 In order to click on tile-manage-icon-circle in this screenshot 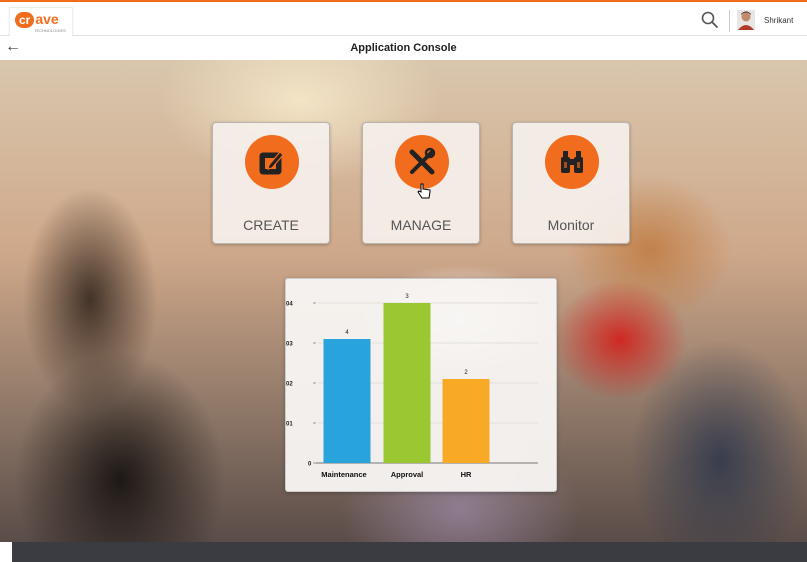, I will do `click(422, 162)`.